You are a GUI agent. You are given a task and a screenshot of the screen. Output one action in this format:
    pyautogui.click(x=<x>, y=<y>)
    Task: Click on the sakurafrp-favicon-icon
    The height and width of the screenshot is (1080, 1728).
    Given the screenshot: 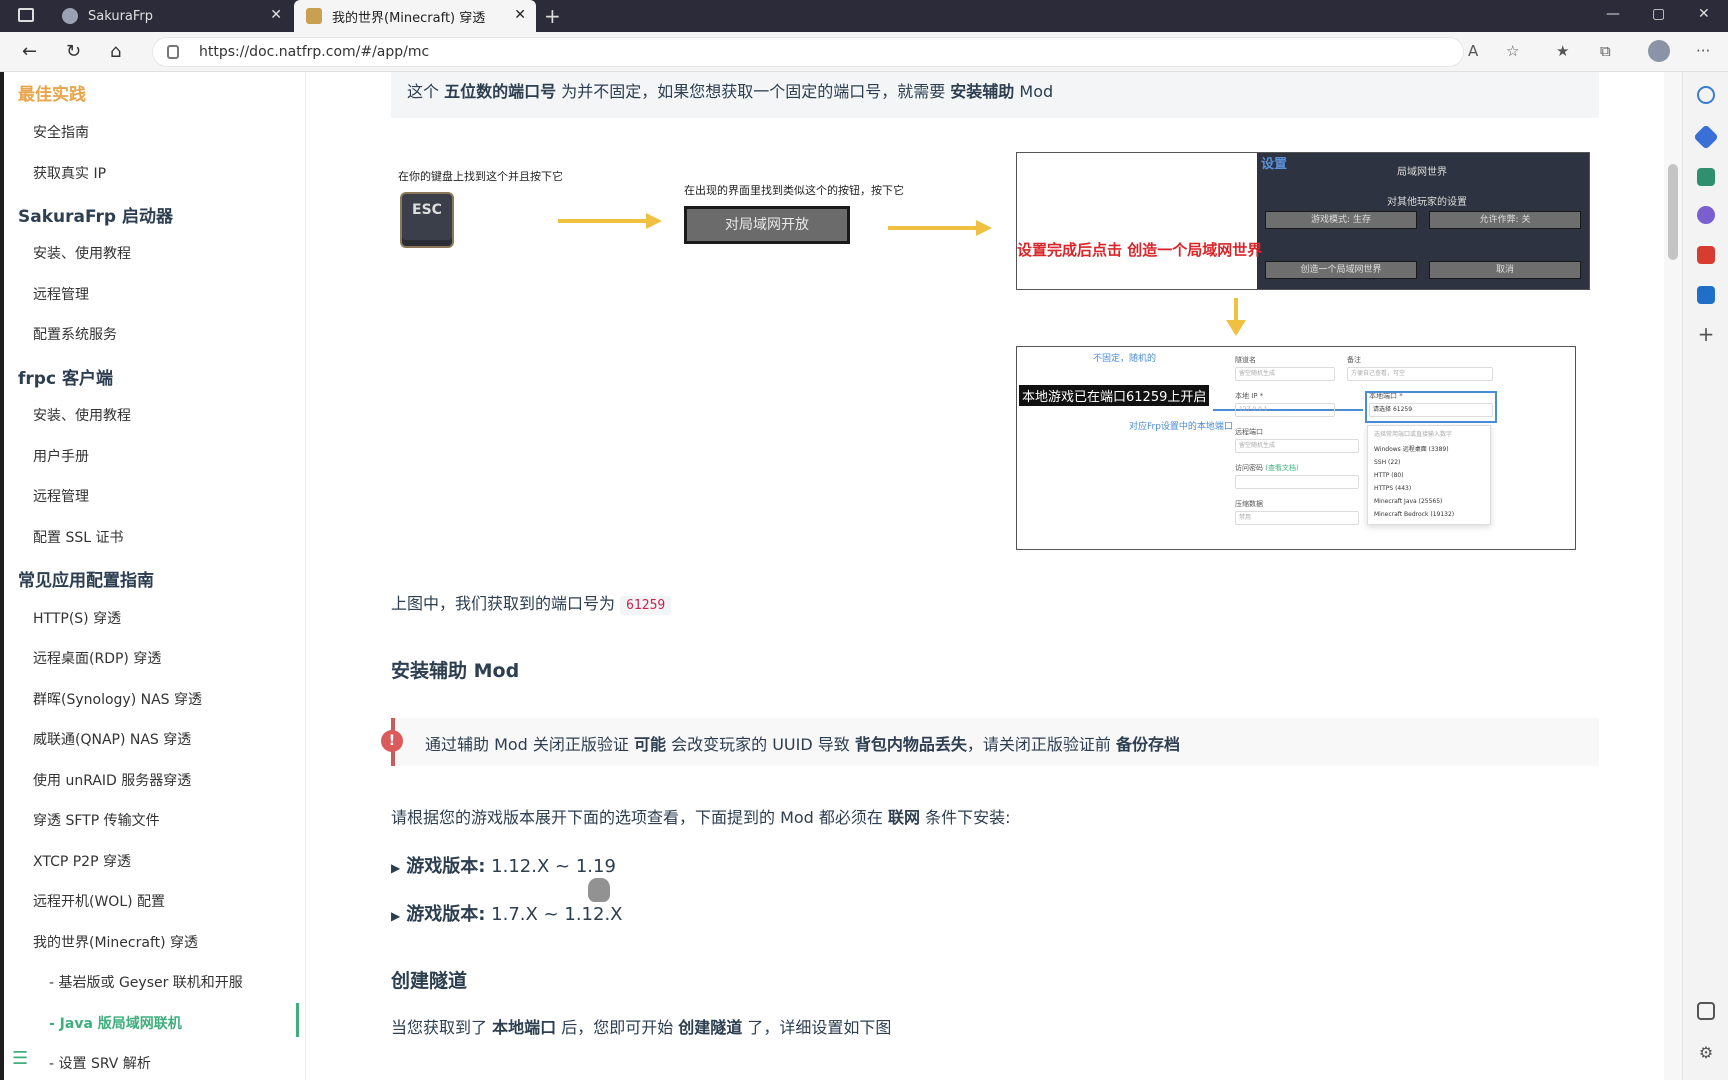 What is the action you would take?
    pyautogui.click(x=70, y=16)
    